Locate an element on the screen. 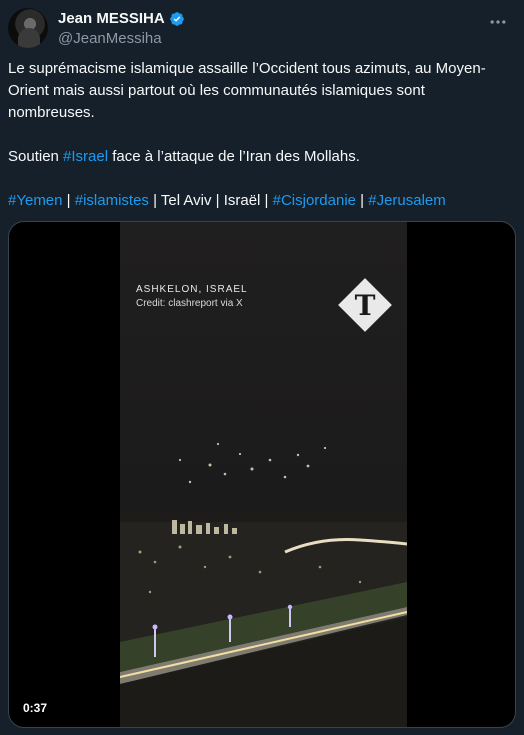 The height and width of the screenshot is (735, 524). handle: @JeanMessiha is located at coordinates (110, 38).